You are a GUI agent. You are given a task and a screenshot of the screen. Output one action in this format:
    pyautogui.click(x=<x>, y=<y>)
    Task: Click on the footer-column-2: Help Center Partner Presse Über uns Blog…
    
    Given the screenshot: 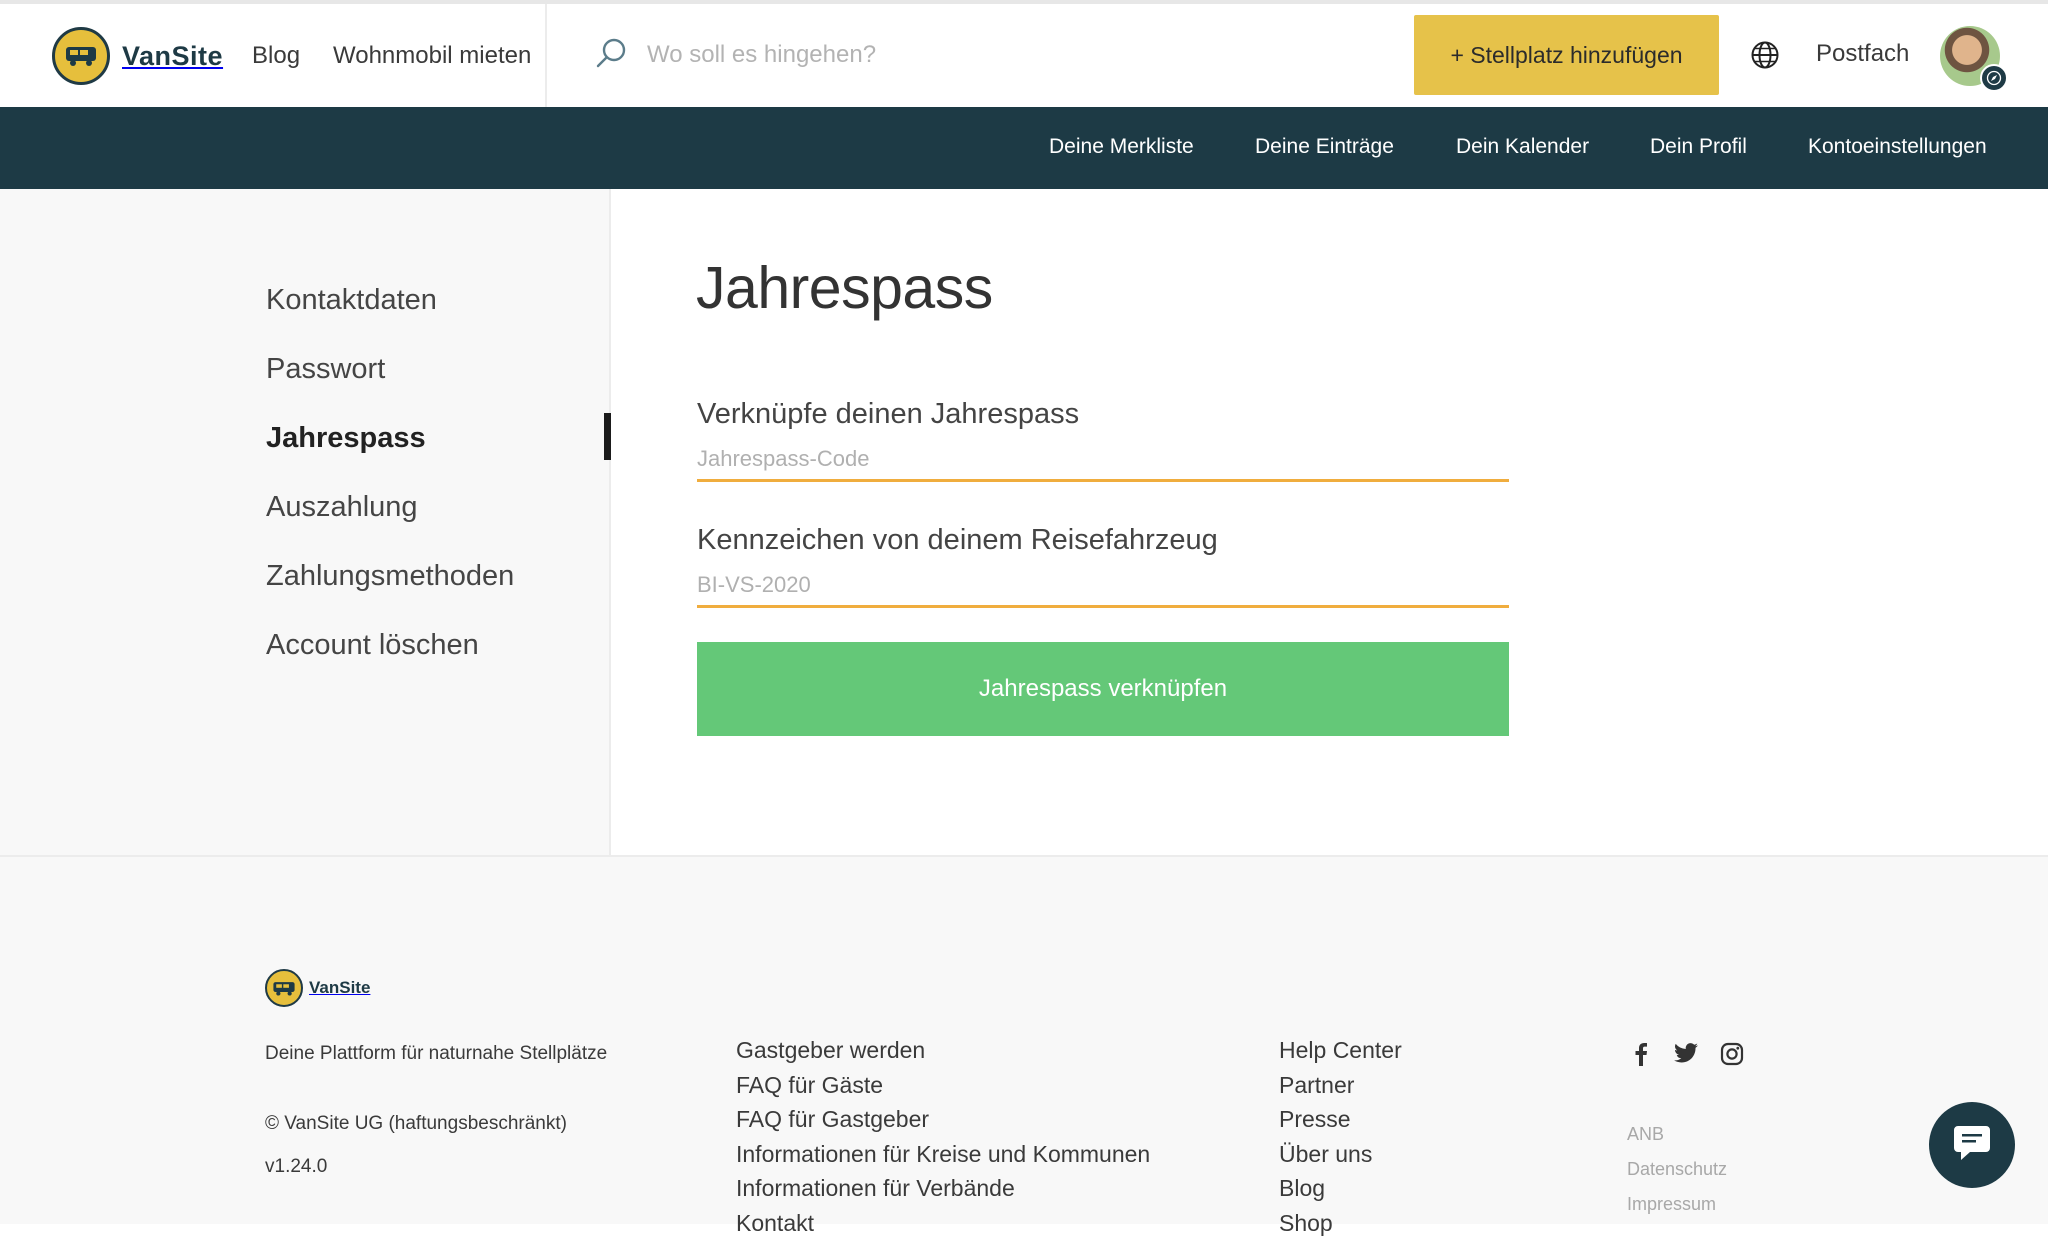 What is the action you would take?
    pyautogui.click(x=1340, y=1136)
    